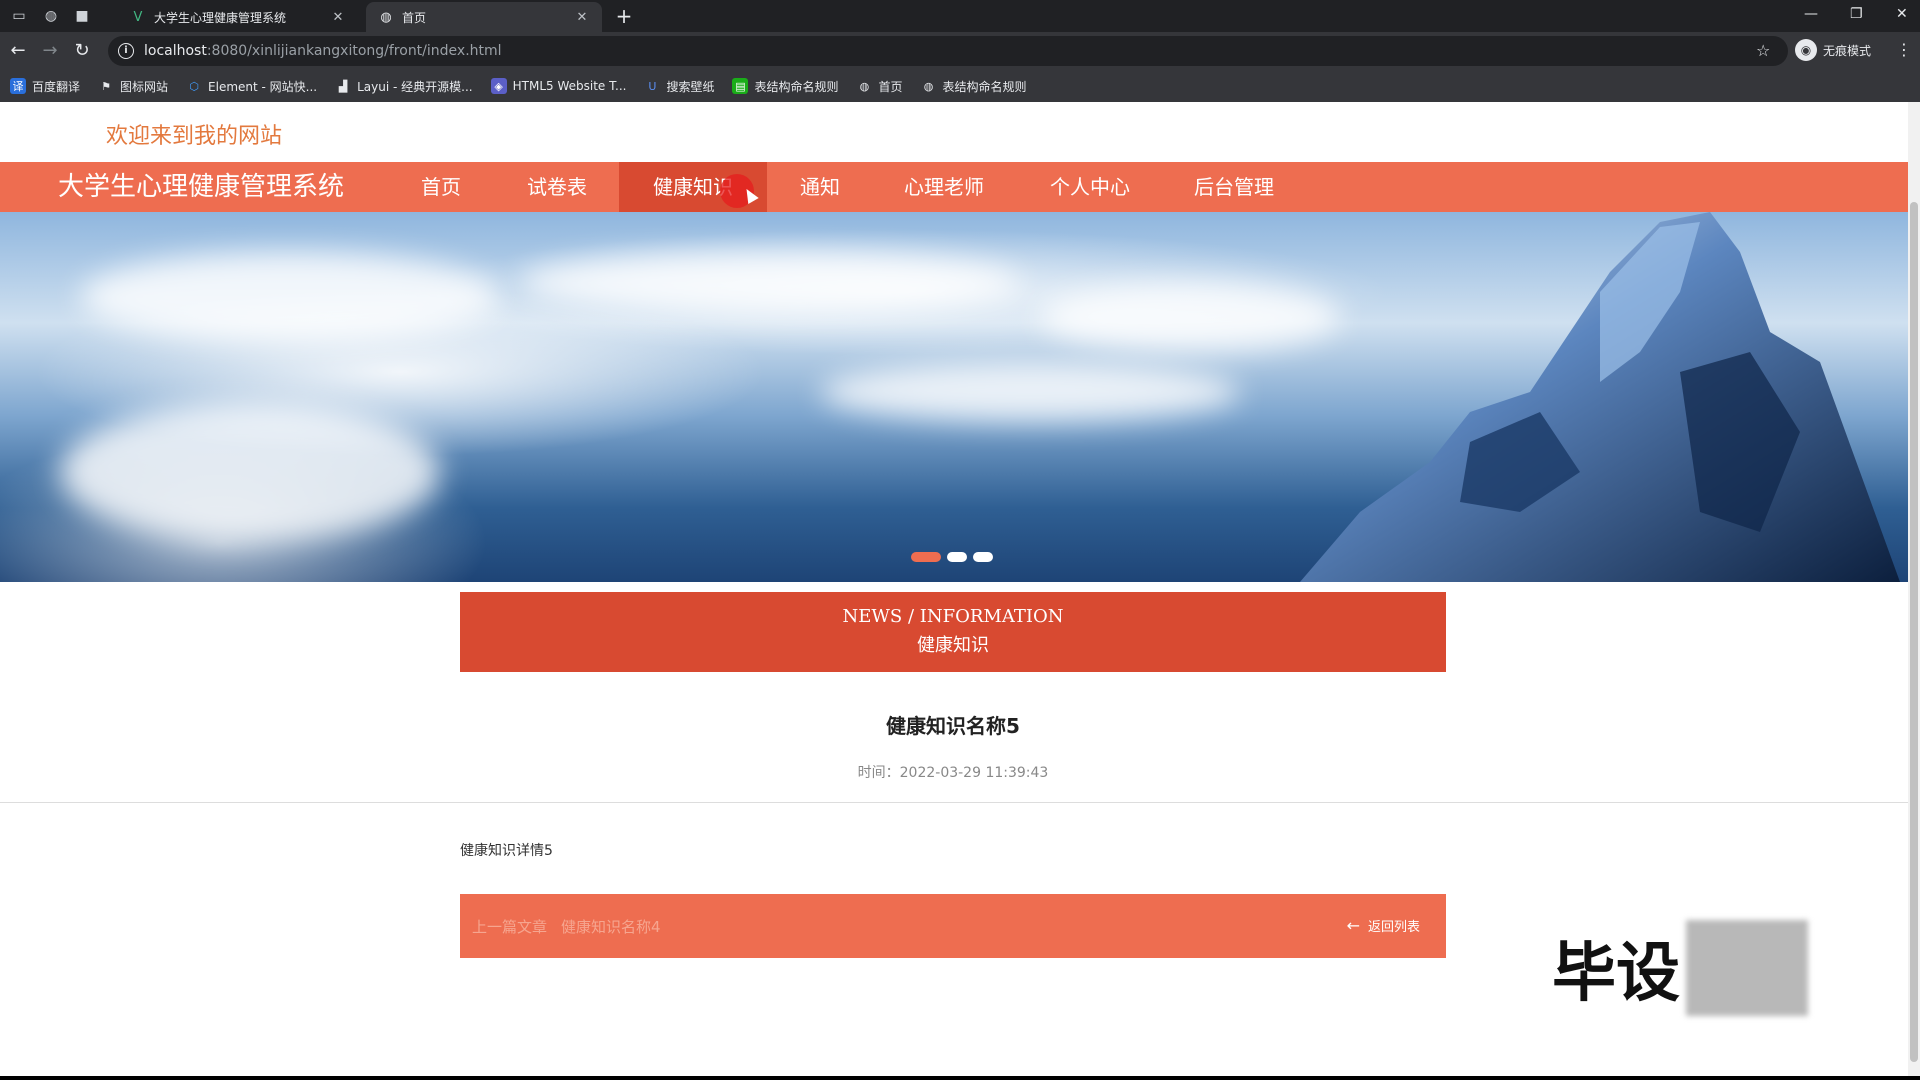  Describe the element at coordinates (1393, 927) in the screenshot. I see `back-label: 返回列表` at that location.